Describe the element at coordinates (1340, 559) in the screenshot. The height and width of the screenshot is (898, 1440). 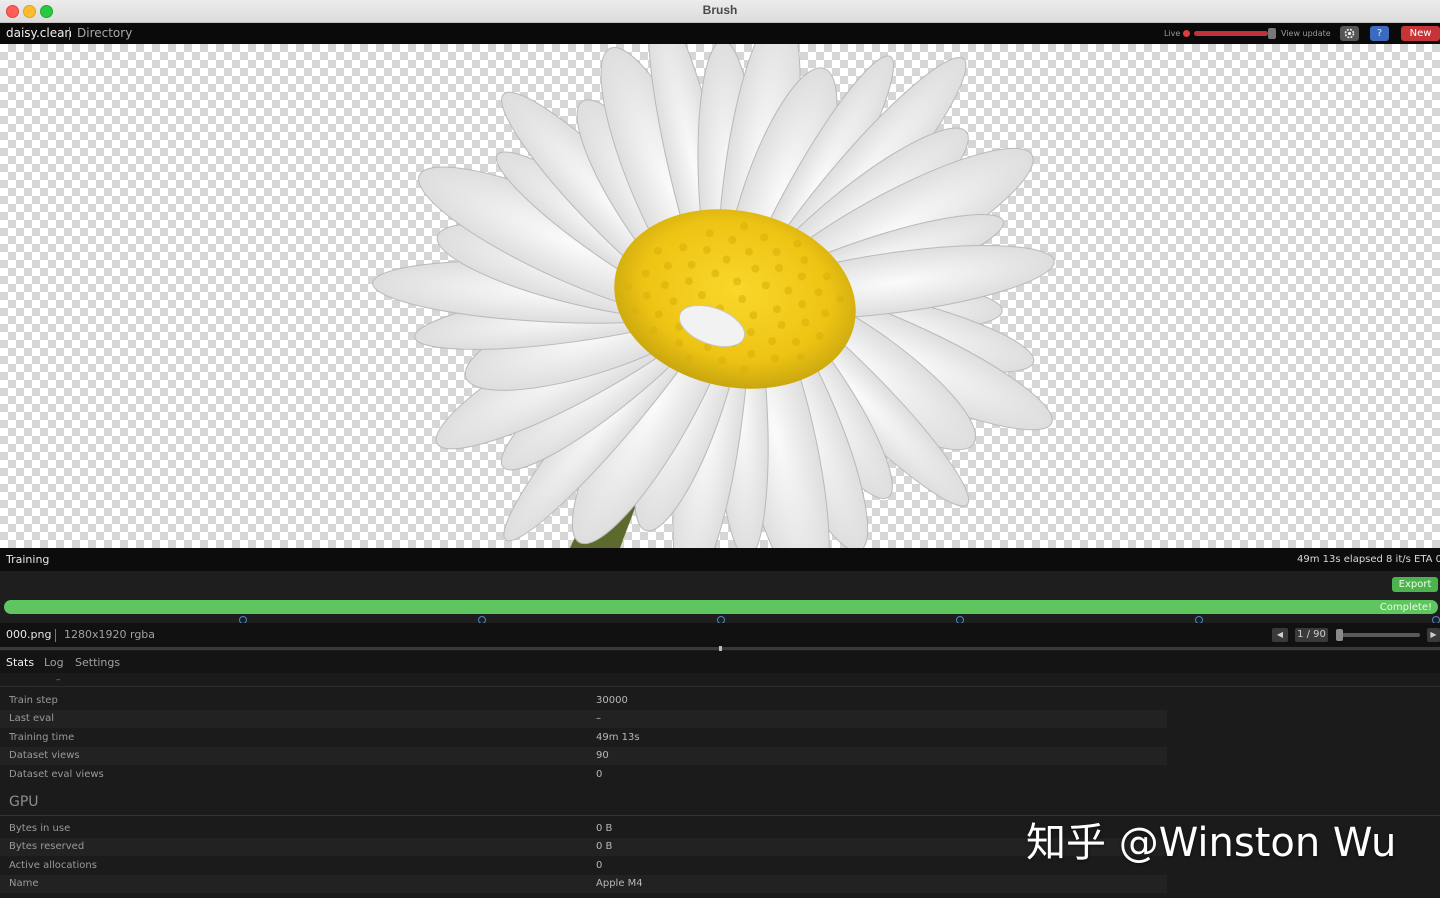
I see `elapsed-time: 49m 13s elapsed` at that location.